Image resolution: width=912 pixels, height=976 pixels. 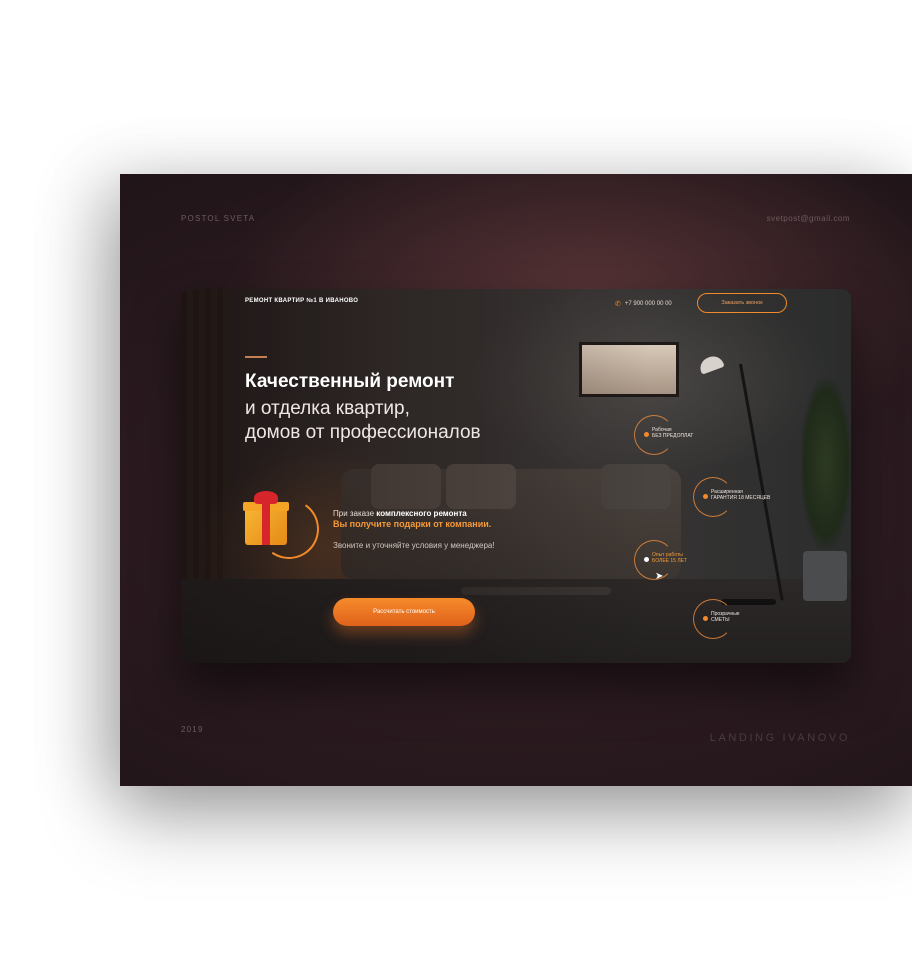 What do you see at coordinates (808, 218) in the screenshot?
I see `author-email: svetpost@gmail.com` at bounding box center [808, 218].